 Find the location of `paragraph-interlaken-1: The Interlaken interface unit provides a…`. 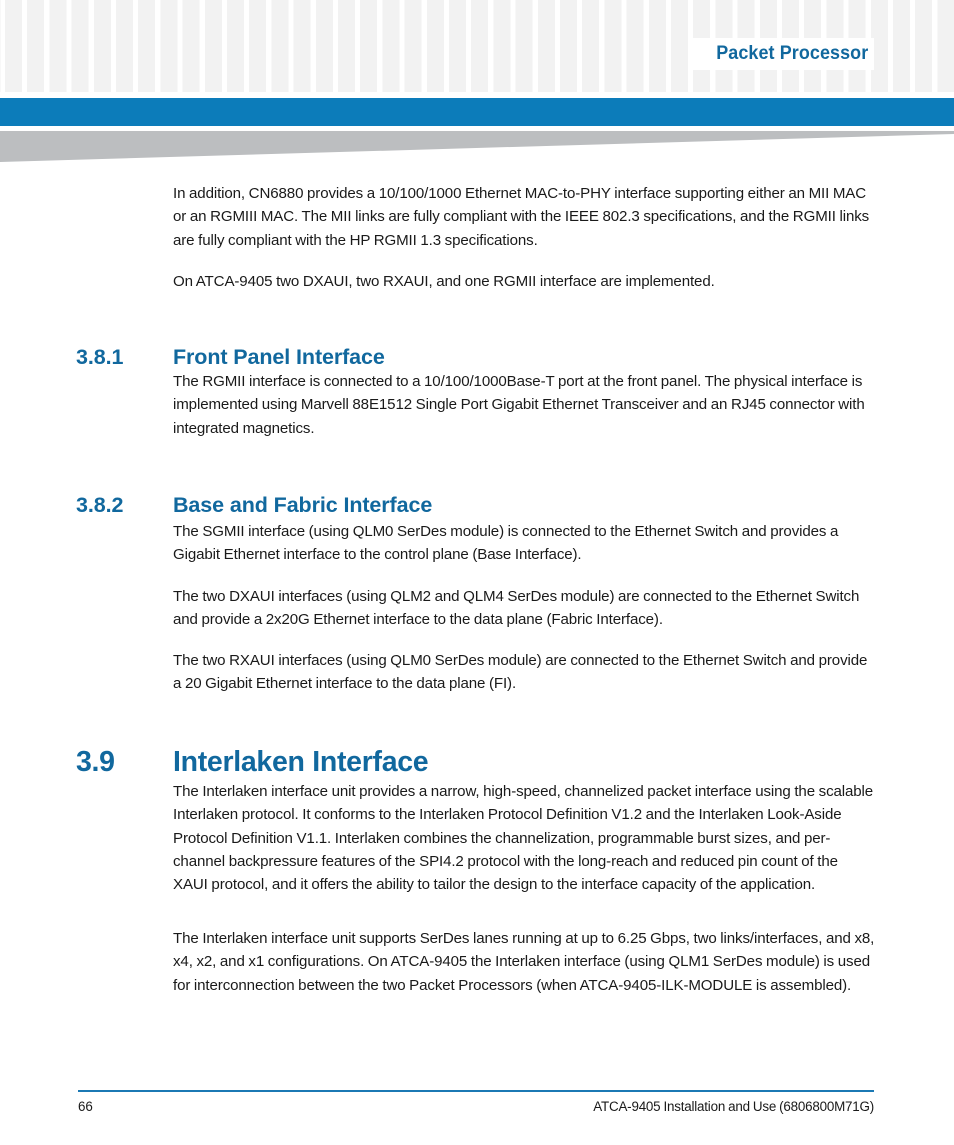

paragraph-interlaken-1: The Interlaken interface unit provides a… is located at coordinates (523, 838).